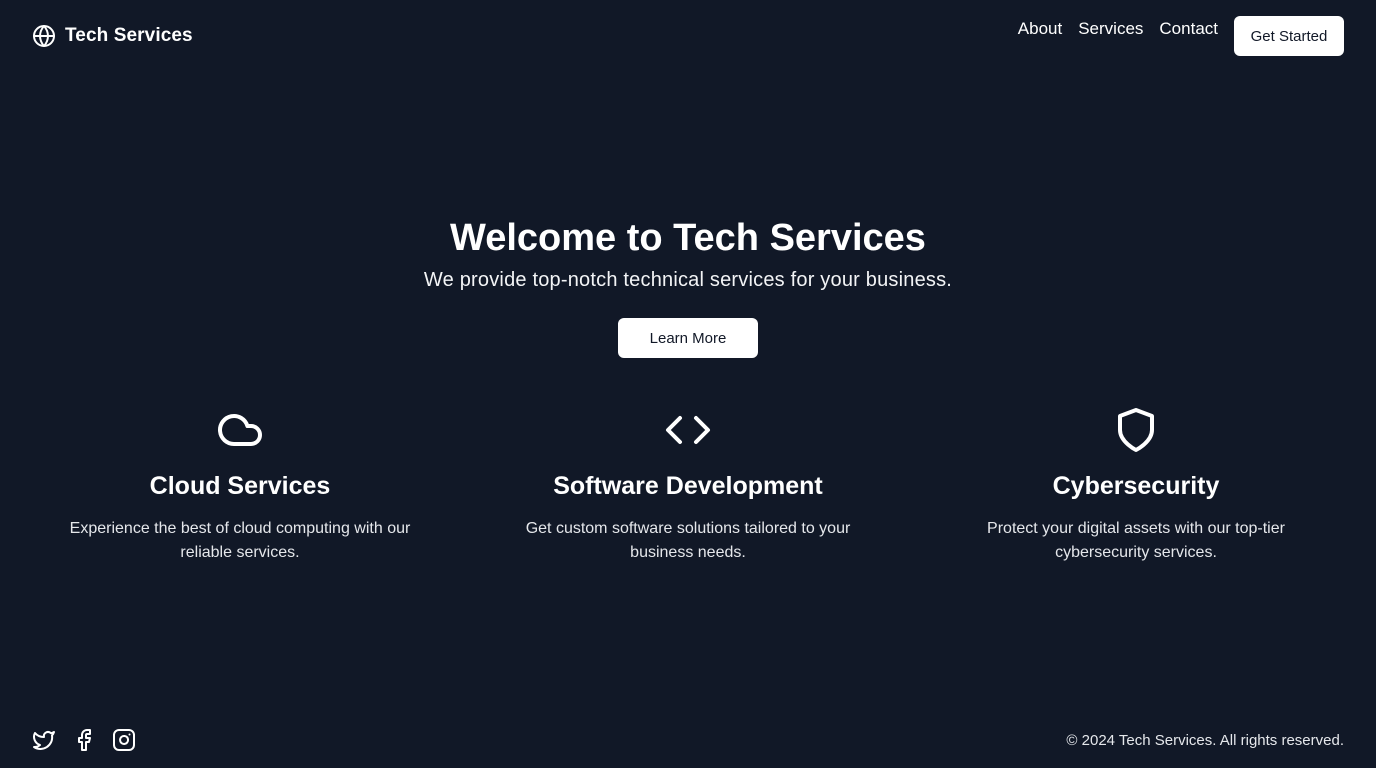 The height and width of the screenshot is (768, 1376). What do you see at coordinates (124, 740) in the screenshot?
I see `instagram-icon` at bounding box center [124, 740].